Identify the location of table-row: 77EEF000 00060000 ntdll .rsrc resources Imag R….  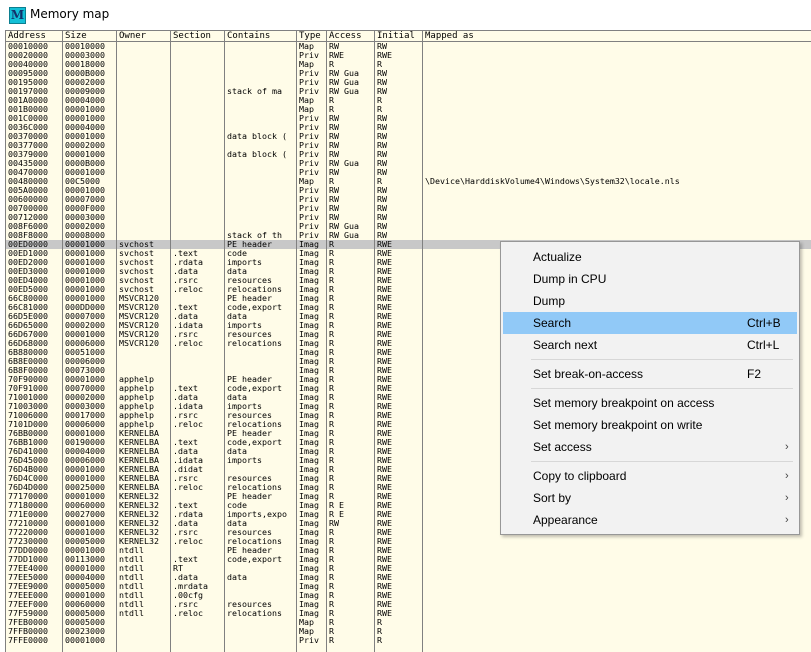
(408, 604).